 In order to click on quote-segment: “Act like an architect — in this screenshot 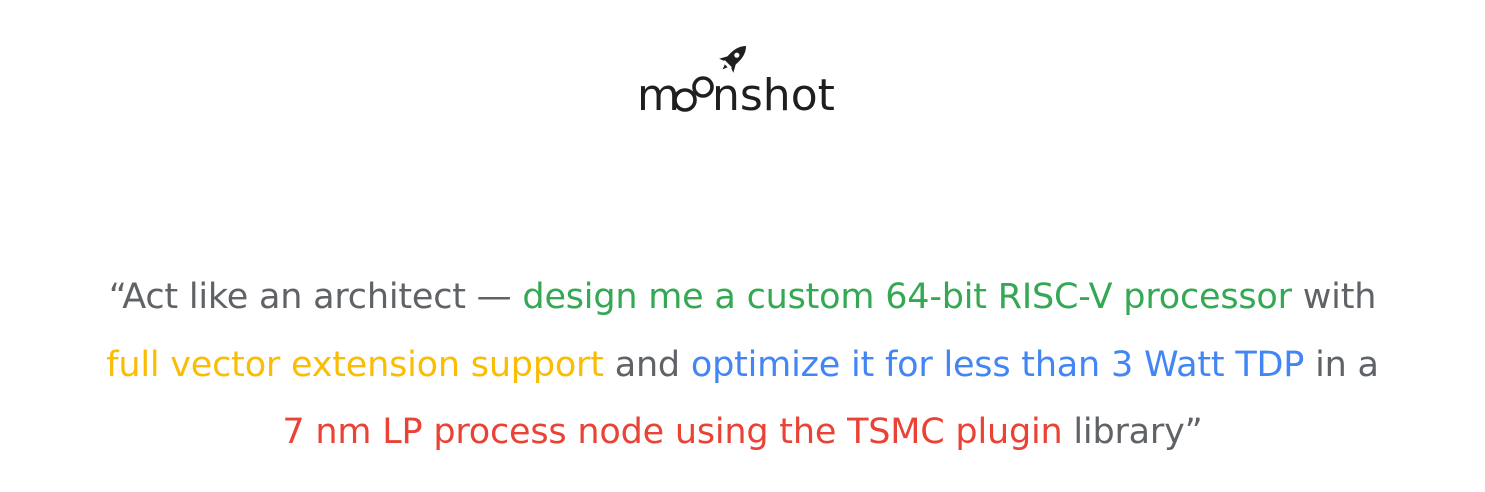, I will do `click(315, 297)`.